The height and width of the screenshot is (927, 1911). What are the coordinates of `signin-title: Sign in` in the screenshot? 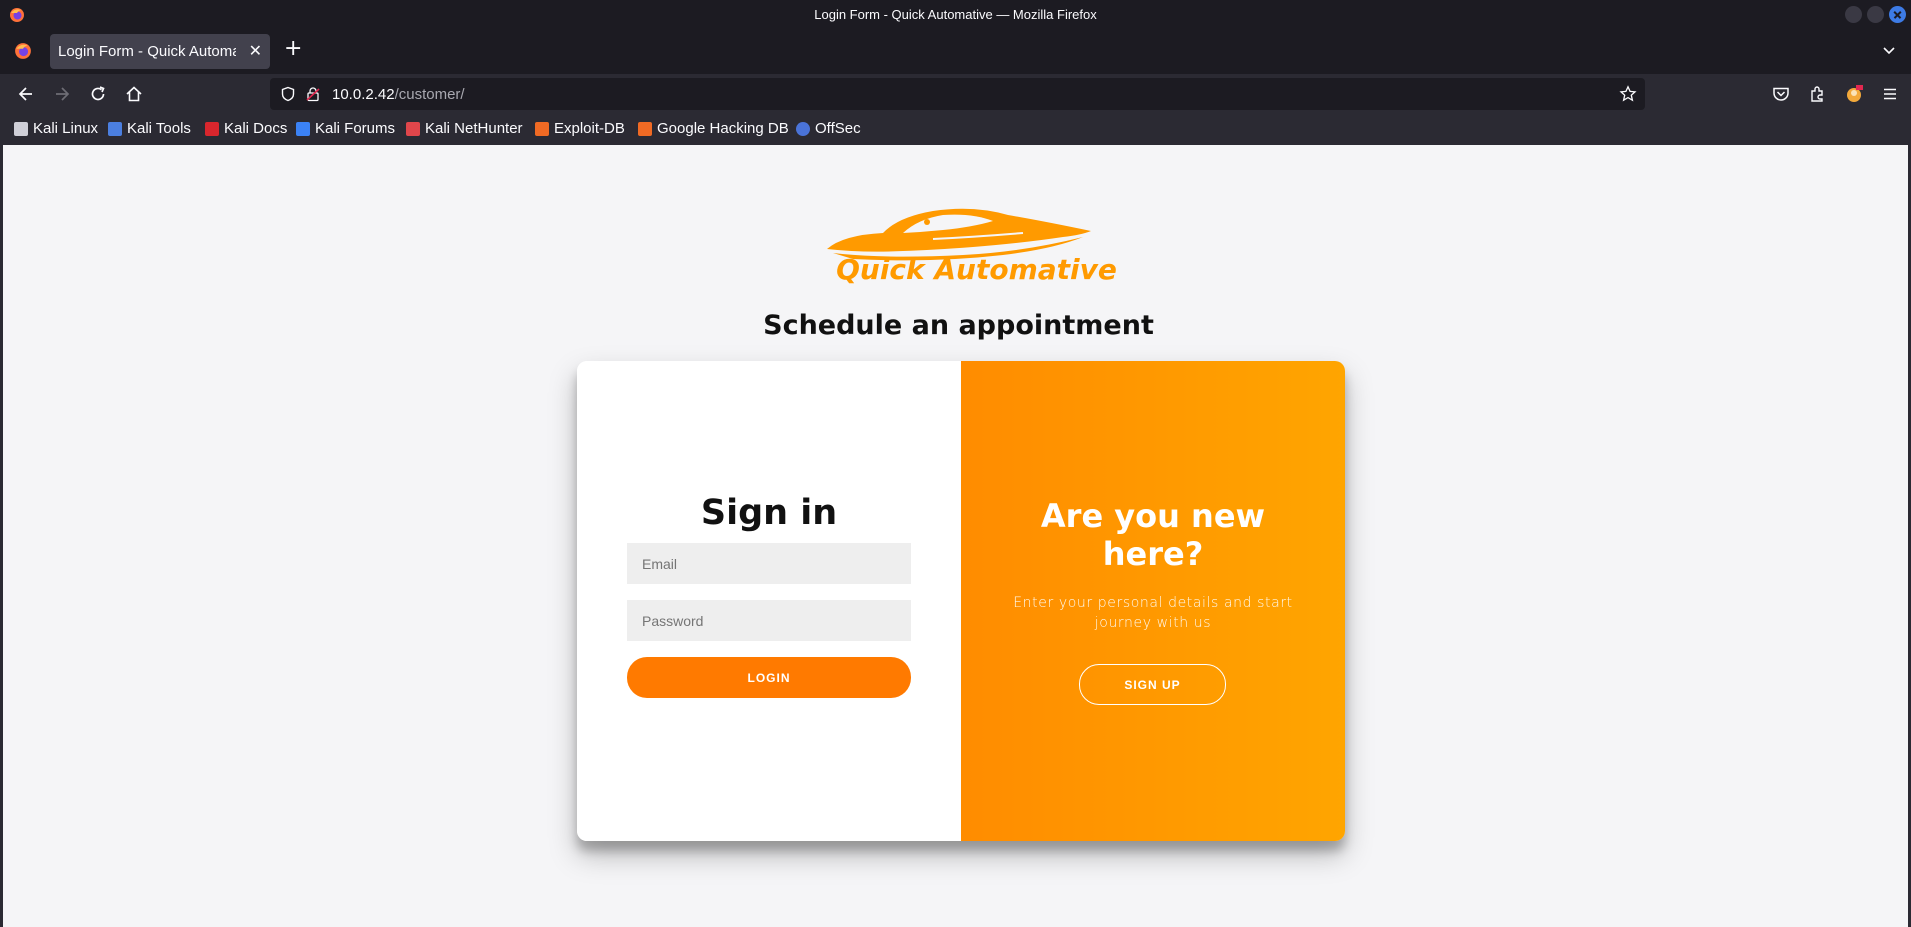 It's located at (769, 513).